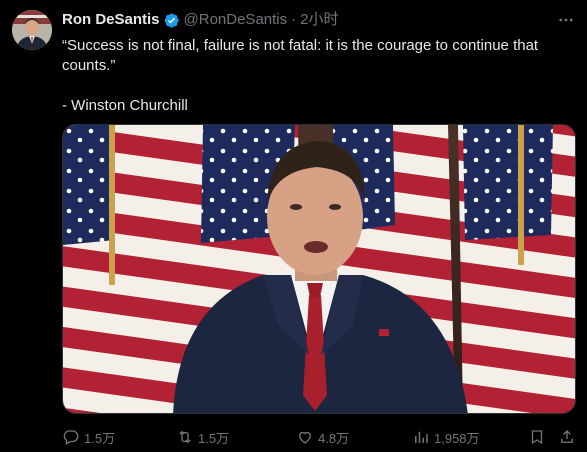  I want to click on repost-count: 1.5万, so click(214, 438).